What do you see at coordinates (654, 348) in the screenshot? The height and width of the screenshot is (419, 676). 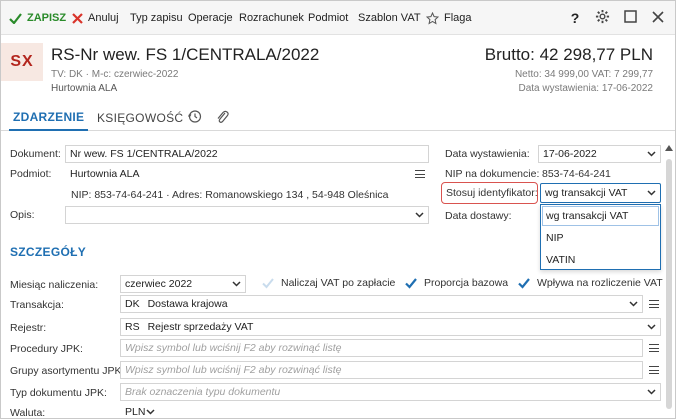 I see `jpk-procedures-menu-icon` at bounding box center [654, 348].